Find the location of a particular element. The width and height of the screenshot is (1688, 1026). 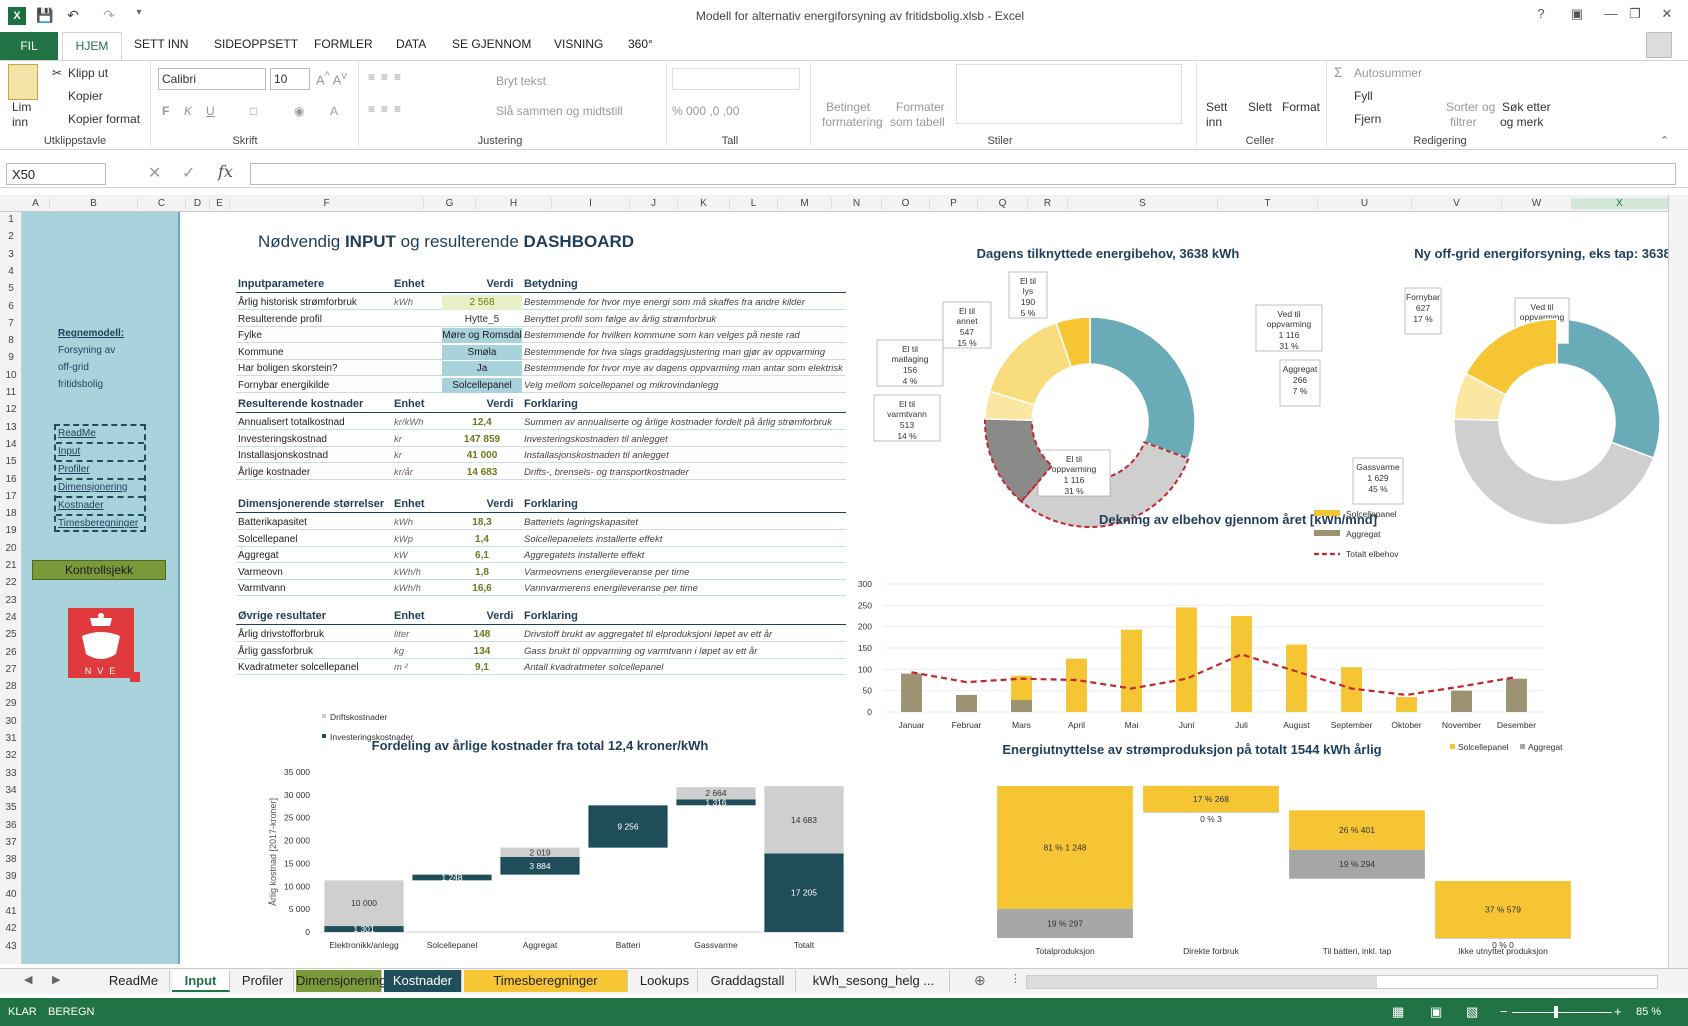

zoom-slider-thumb is located at coordinates (1556, 1012).